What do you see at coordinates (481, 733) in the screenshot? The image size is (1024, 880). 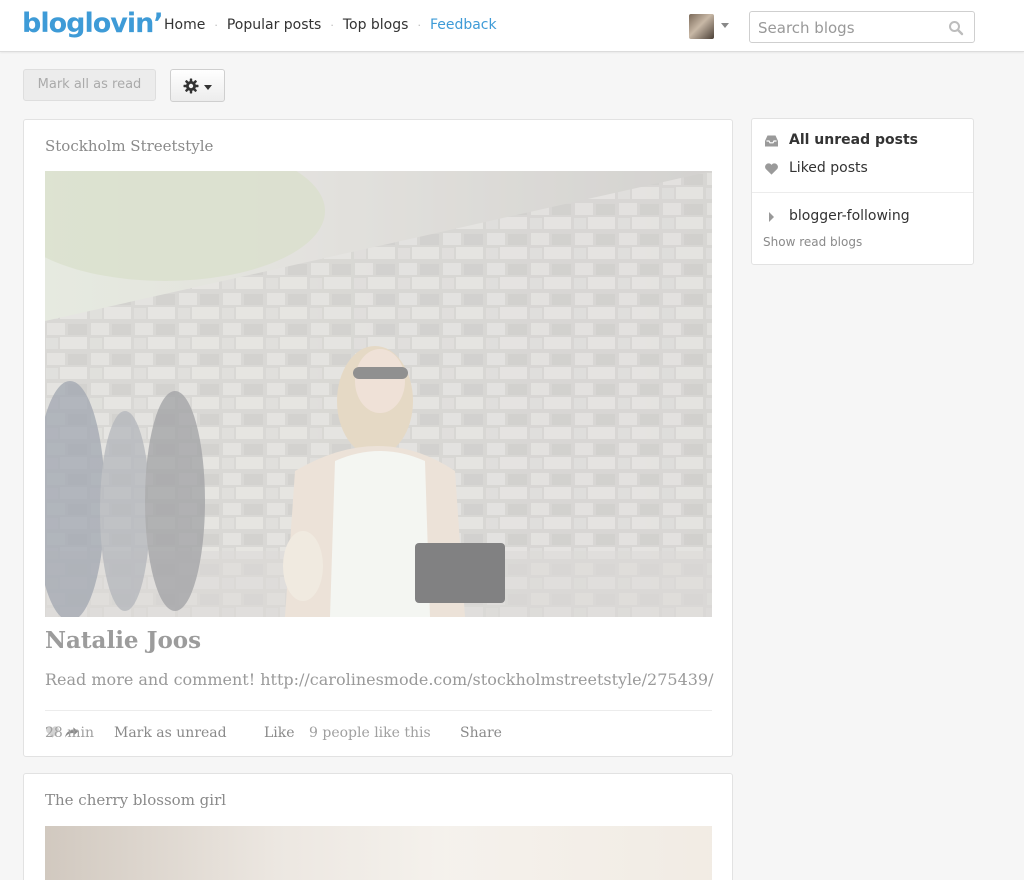 I see `share-link: Share` at bounding box center [481, 733].